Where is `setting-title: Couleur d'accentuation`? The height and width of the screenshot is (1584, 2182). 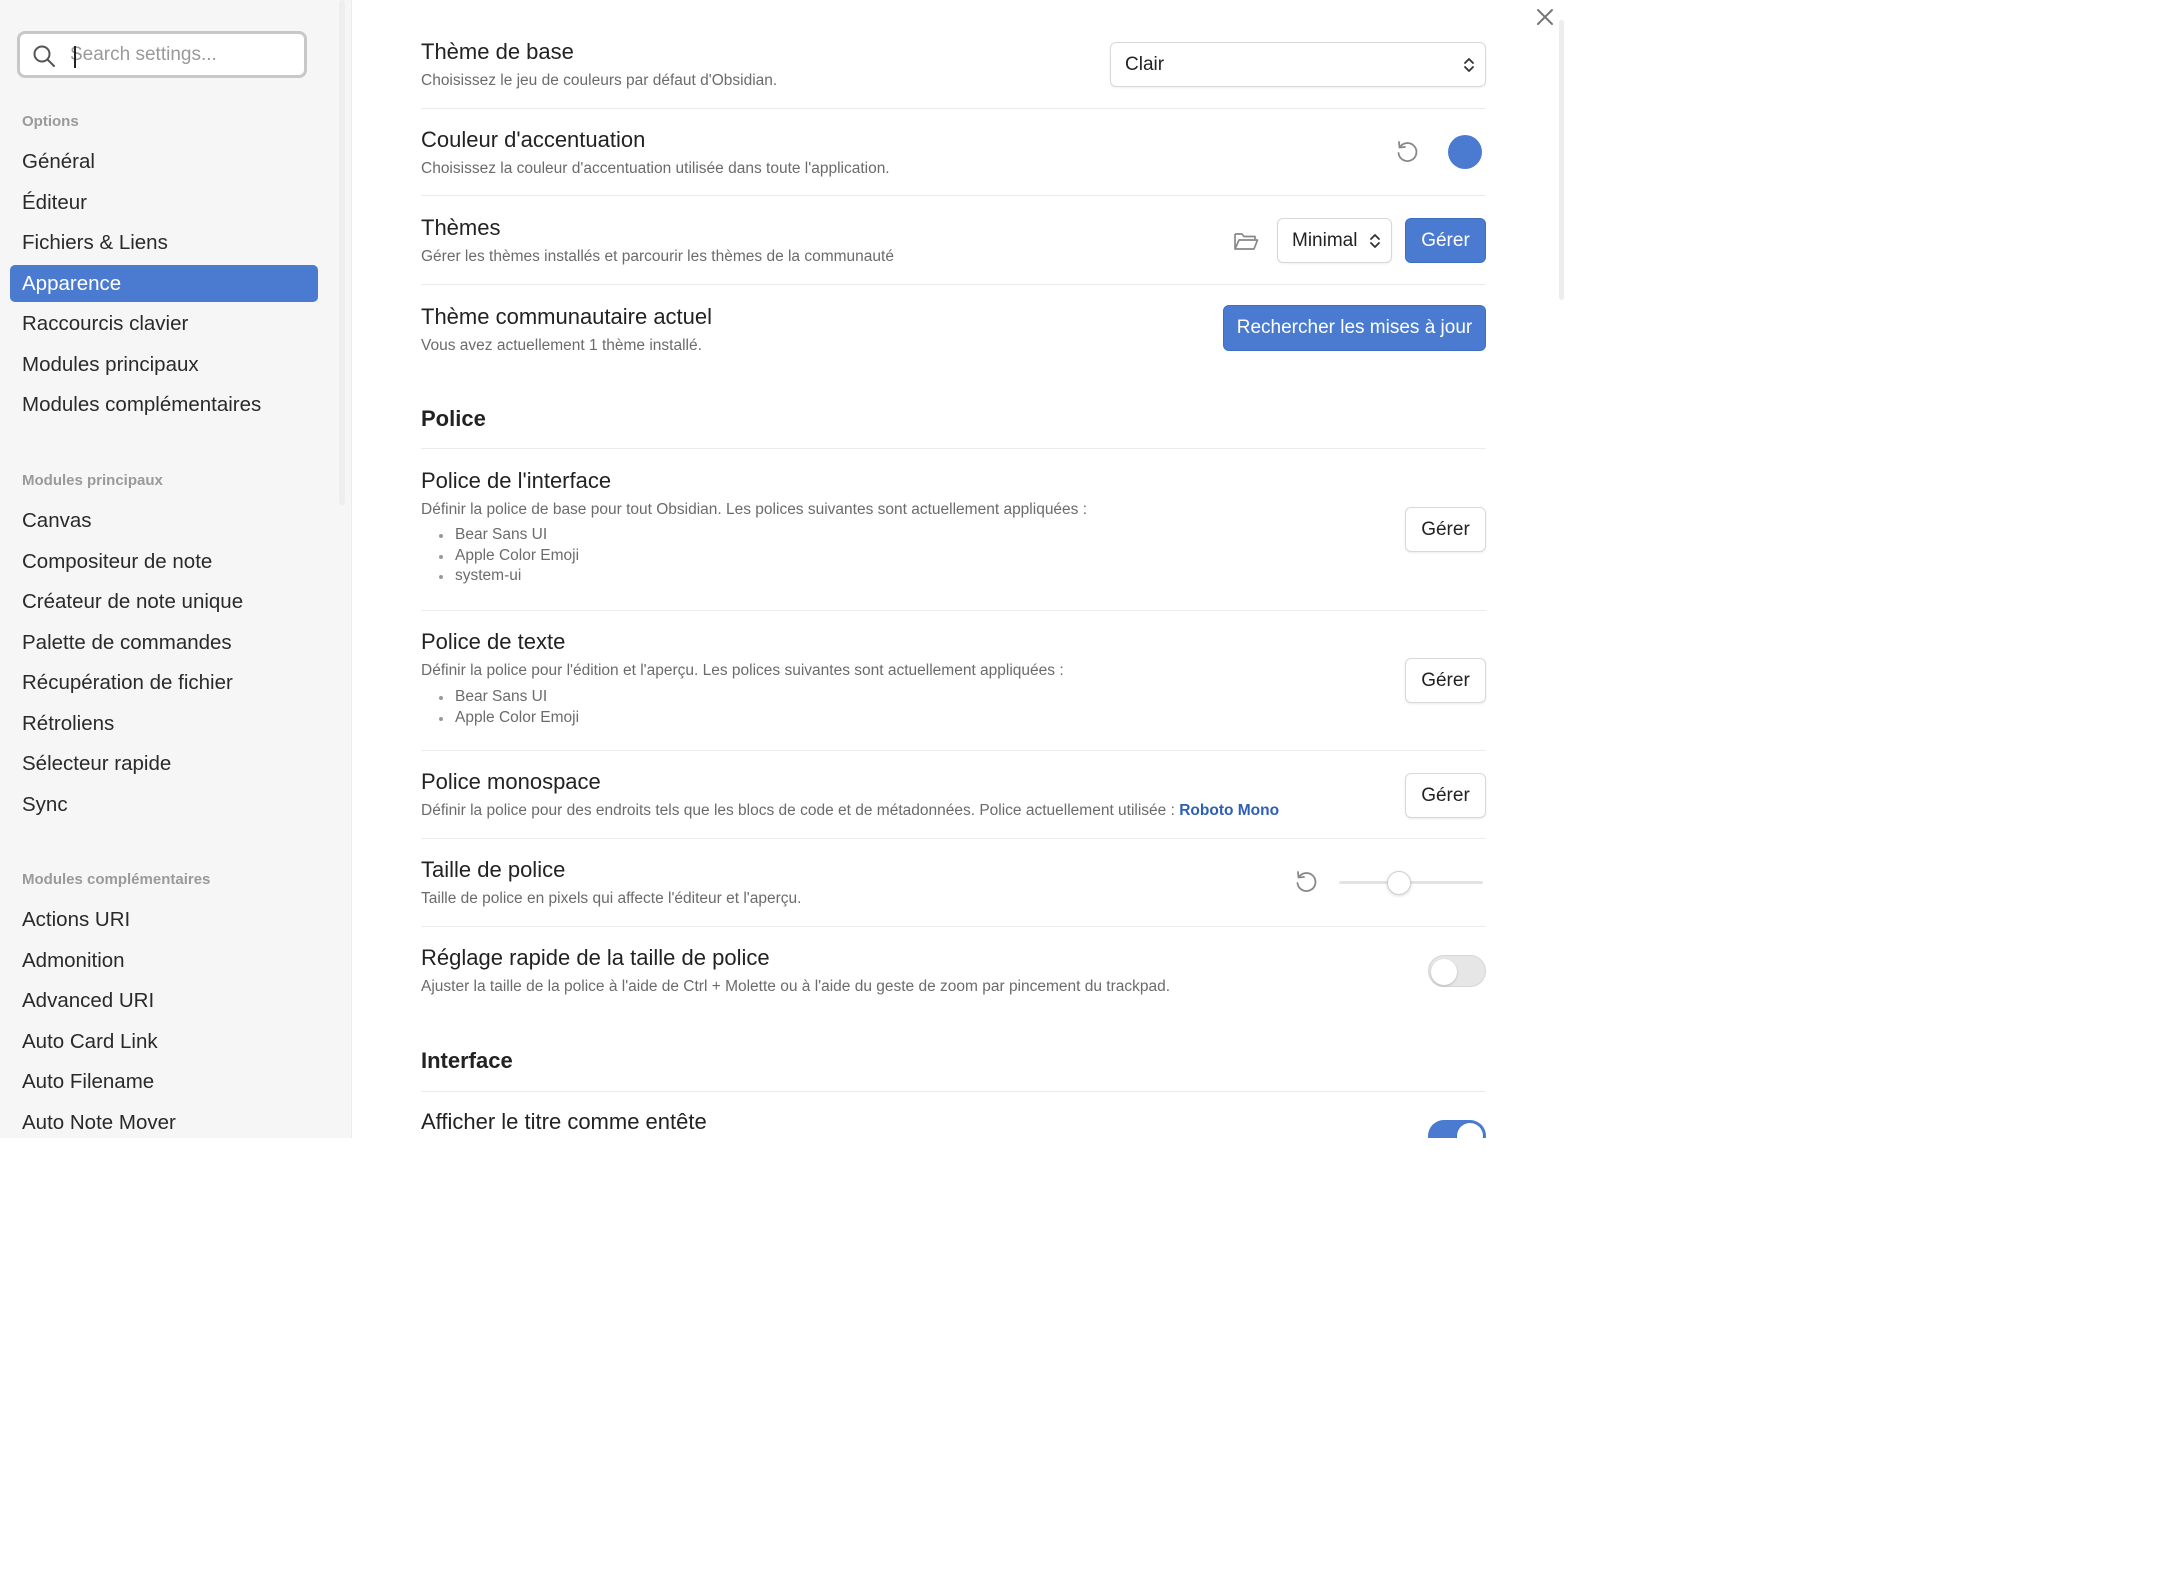
setting-title: Couleur d'accentuation is located at coordinates (533, 139).